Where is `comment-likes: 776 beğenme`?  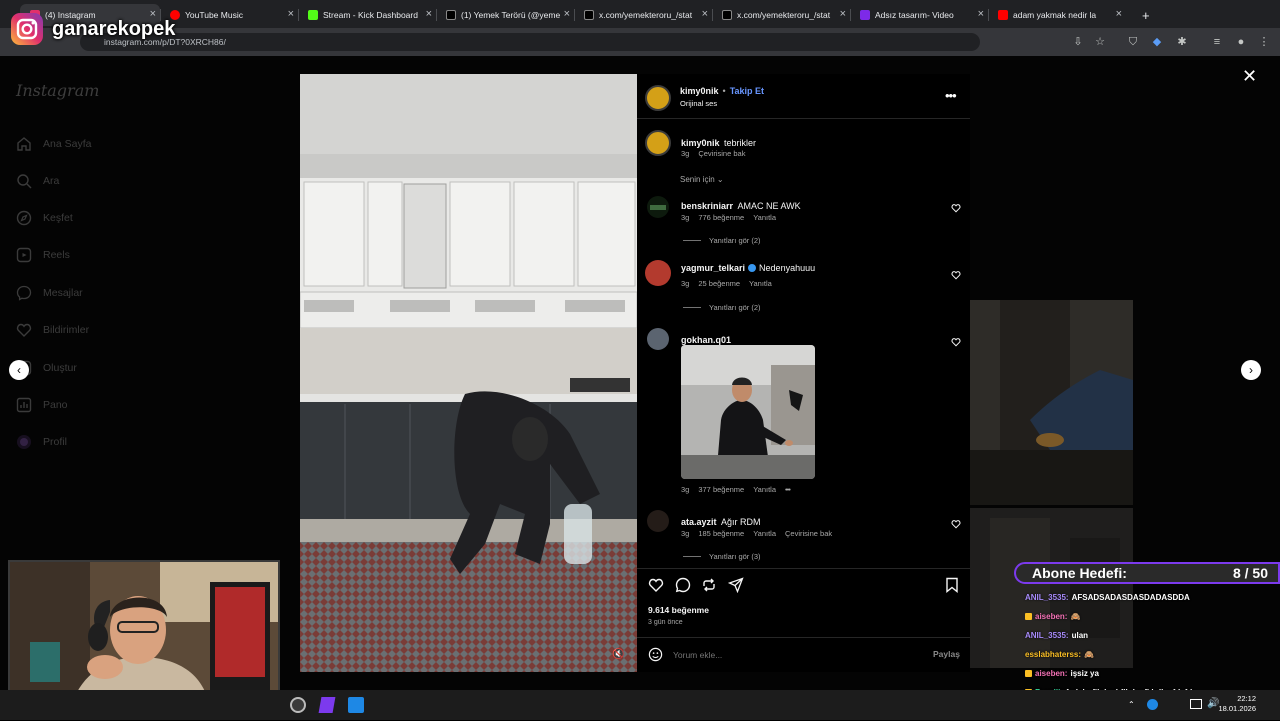 comment-likes: 776 beğenme is located at coordinates (721, 217).